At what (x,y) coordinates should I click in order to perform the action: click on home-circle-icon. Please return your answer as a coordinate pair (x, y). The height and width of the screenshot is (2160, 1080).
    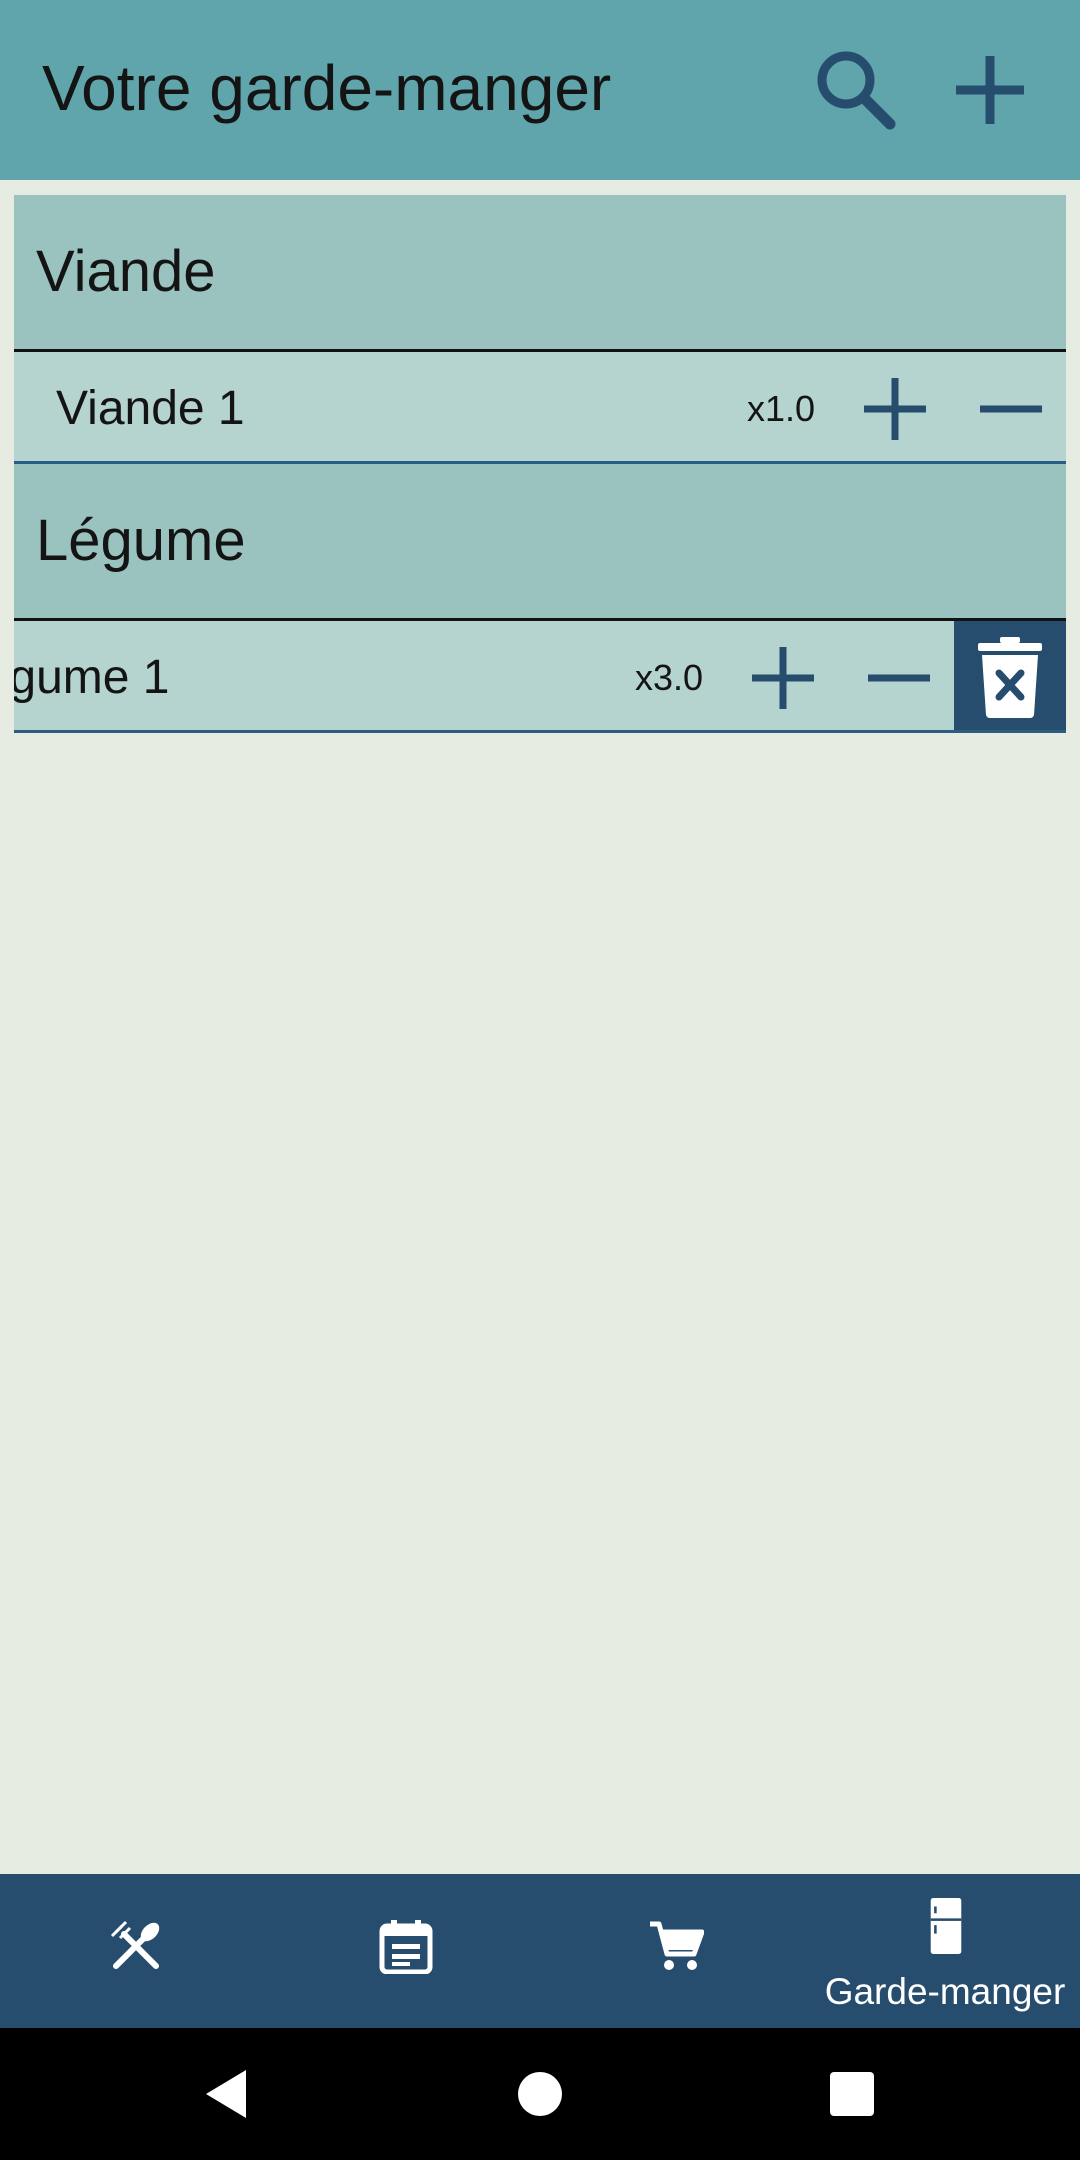
    Looking at the image, I should click on (540, 2094).